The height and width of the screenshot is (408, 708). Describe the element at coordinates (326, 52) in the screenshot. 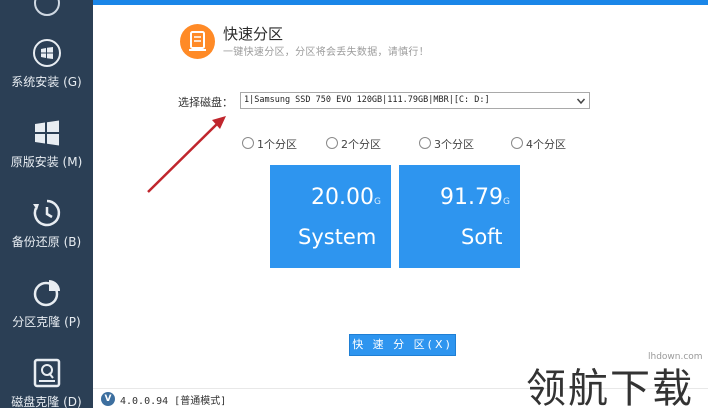

I see `page-subtitle: 一键快速分区，分区将会丢失数据，请慎行！` at that location.